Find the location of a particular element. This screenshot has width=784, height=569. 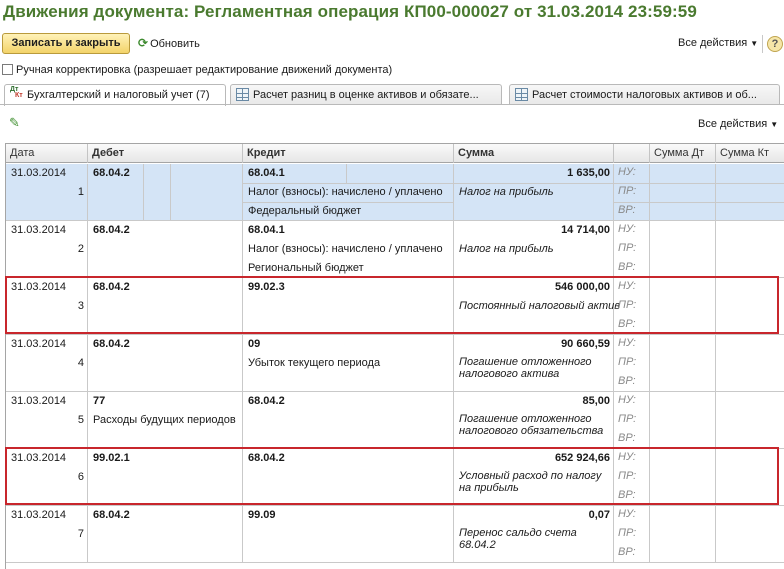

refresh-button: ⟳ Обновить is located at coordinates (174, 43).